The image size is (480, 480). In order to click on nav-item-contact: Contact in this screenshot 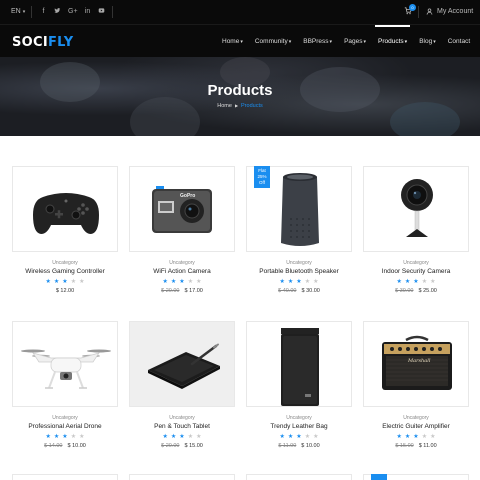, I will do `click(459, 41)`.